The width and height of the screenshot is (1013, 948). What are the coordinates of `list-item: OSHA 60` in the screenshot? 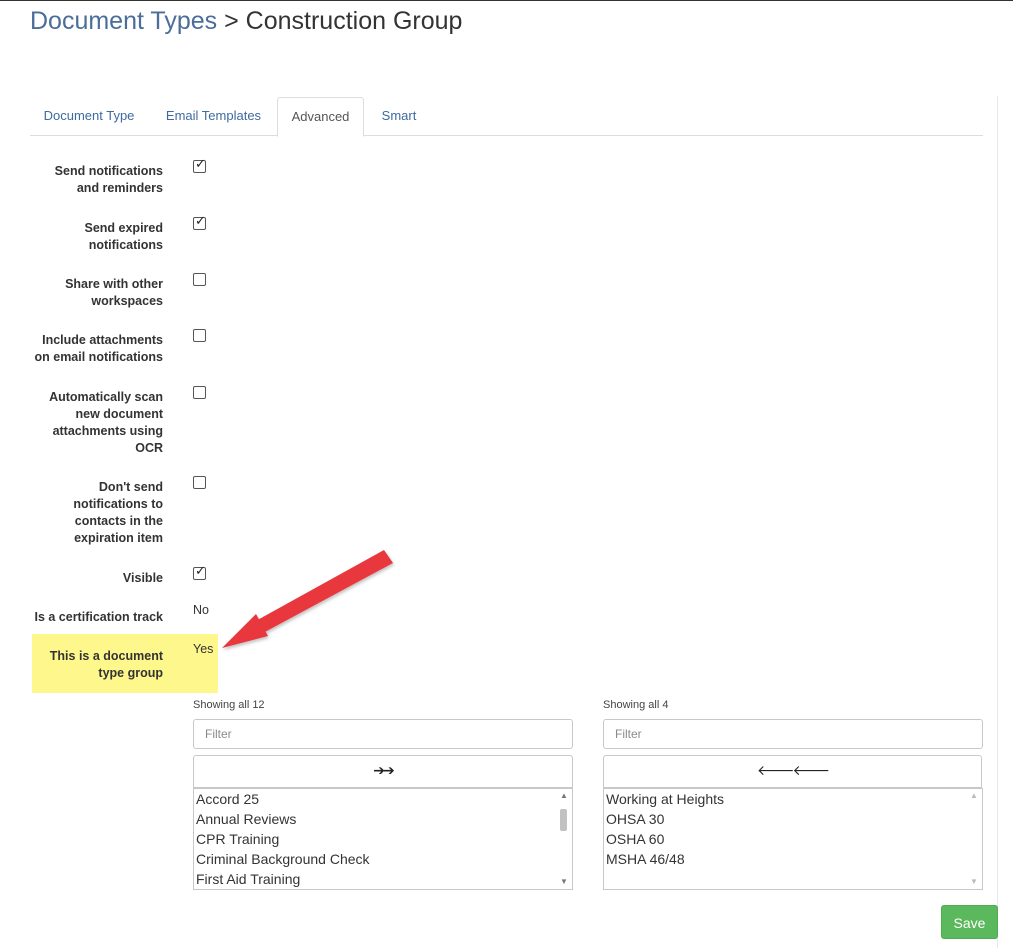 It's located at (664, 839).